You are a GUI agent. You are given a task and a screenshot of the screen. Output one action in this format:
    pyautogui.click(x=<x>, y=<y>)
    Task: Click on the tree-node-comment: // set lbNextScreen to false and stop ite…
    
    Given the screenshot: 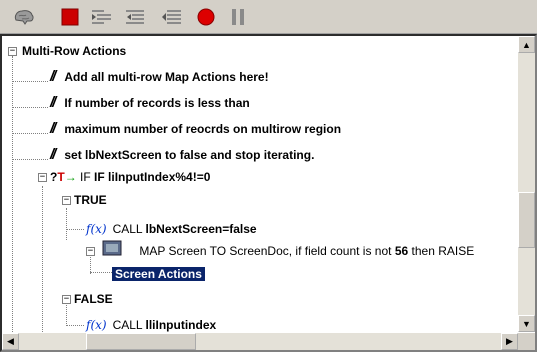 What is the action you would take?
    pyautogui.click(x=182, y=155)
    